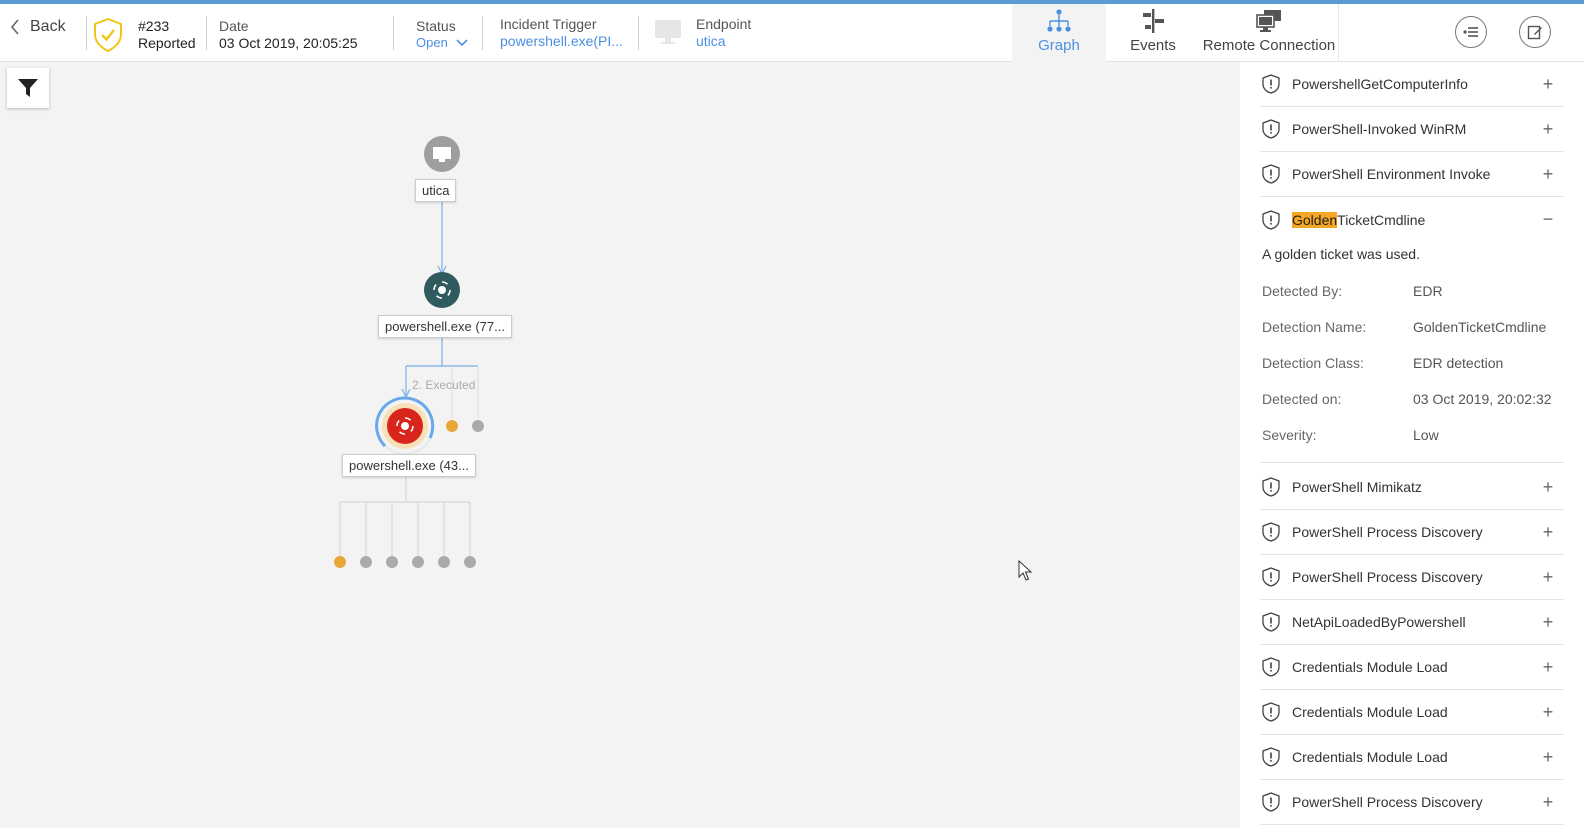 This screenshot has height=828, width=1584. What do you see at coordinates (1289, 435) in the screenshot?
I see `detail-key: Severity:` at bounding box center [1289, 435].